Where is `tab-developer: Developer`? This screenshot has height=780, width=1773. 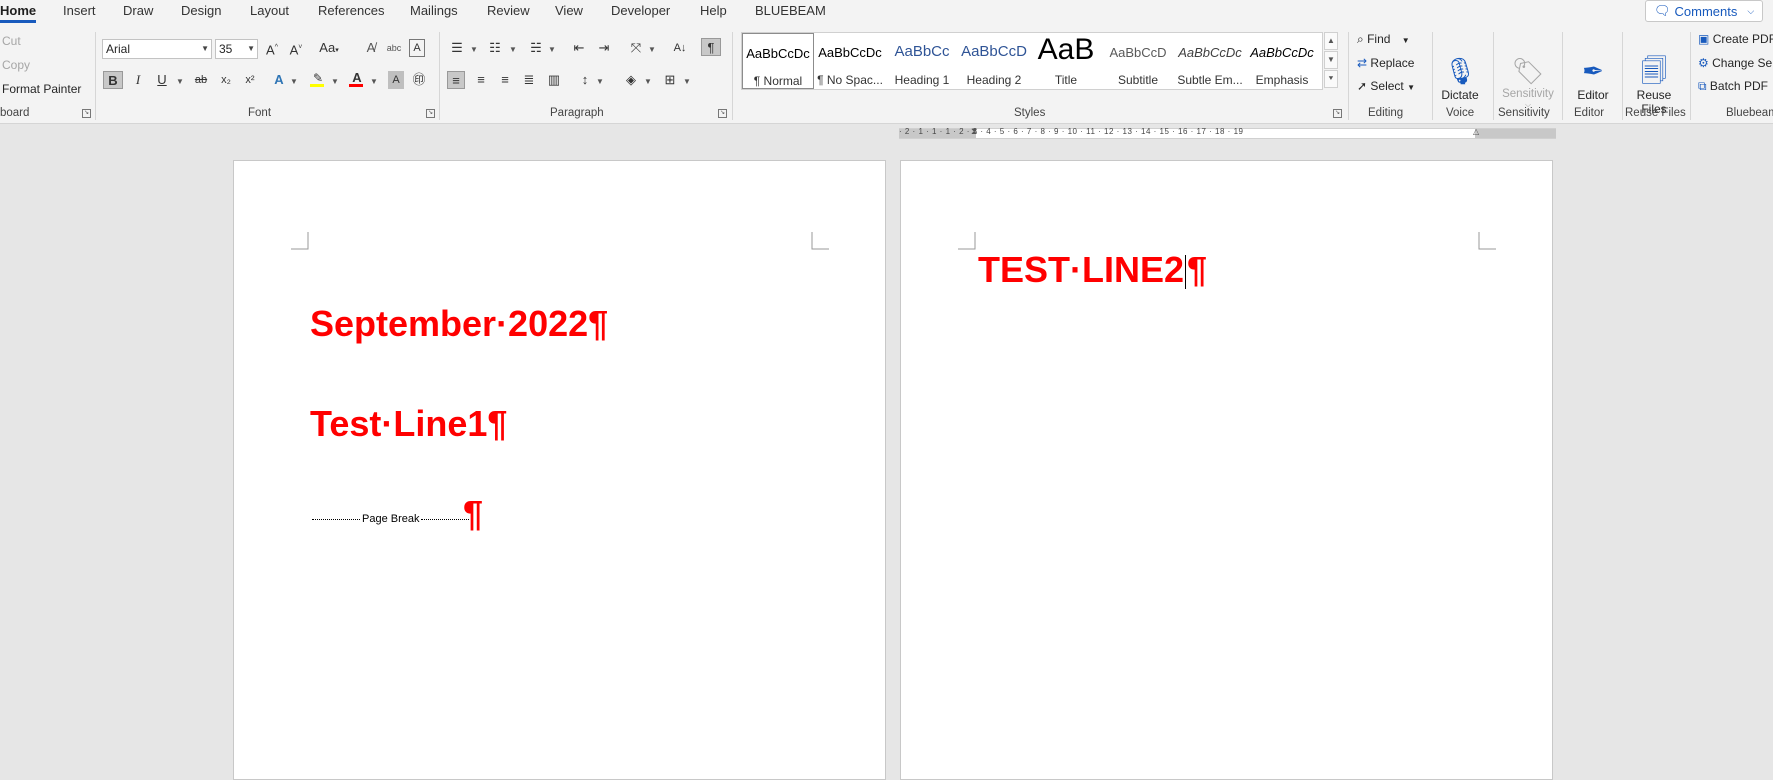
tab-developer: Developer is located at coordinates (640, 10).